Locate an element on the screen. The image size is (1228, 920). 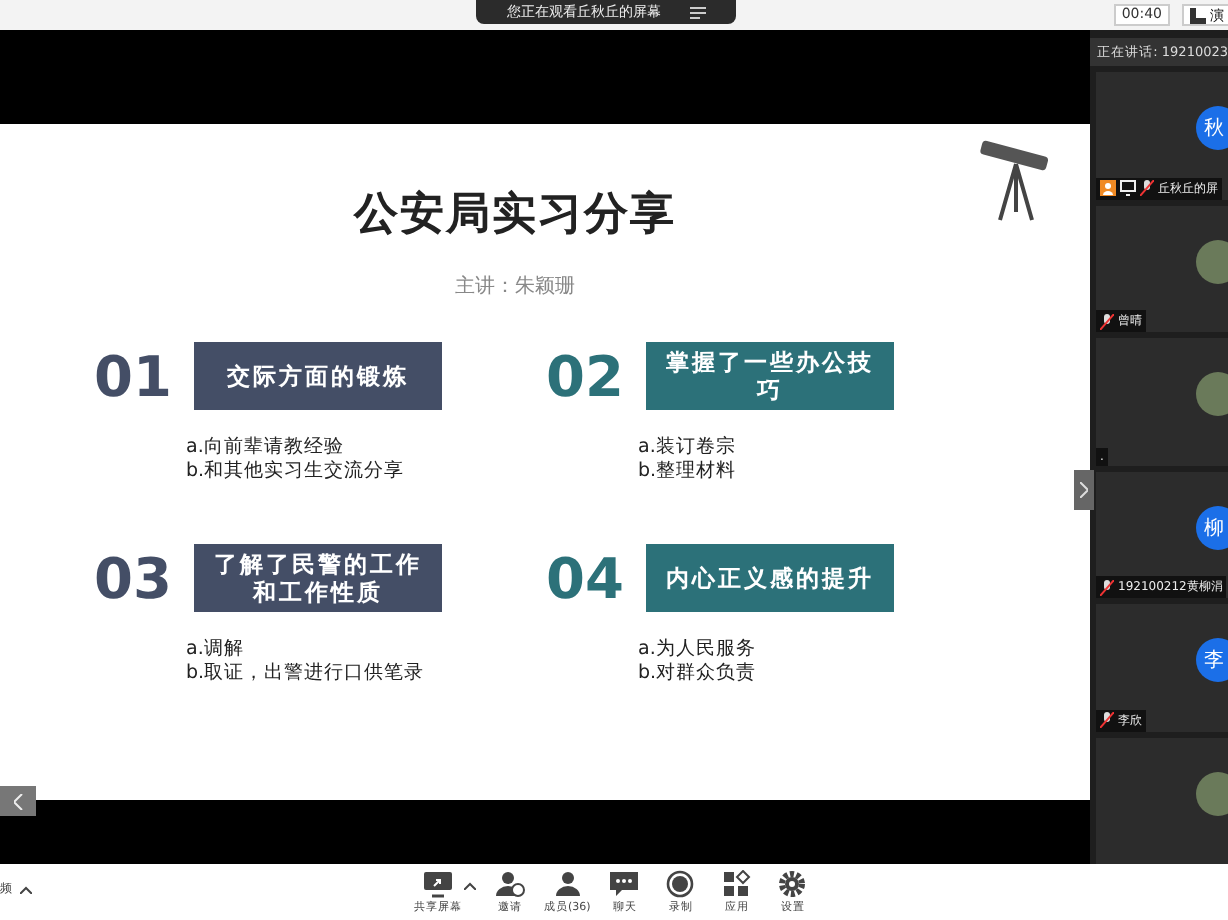
screen-share-icon is located at coordinates (438, 884).